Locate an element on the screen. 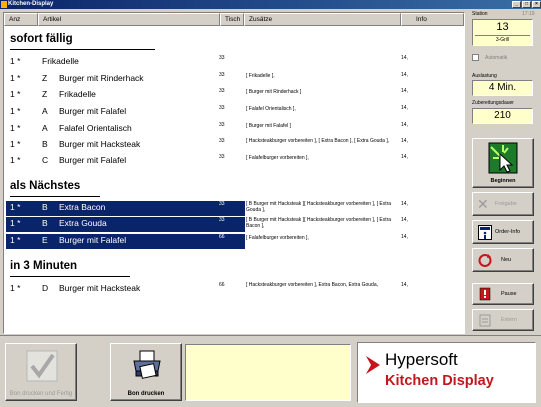  col-zusaetze: Zusätze is located at coordinates (322, 19).